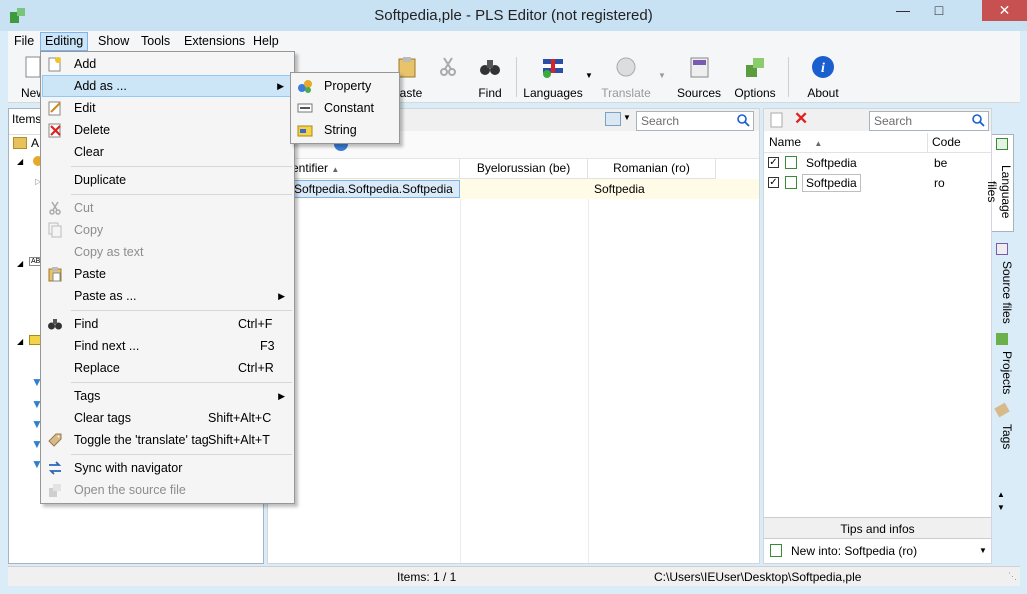 The height and width of the screenshot is (594, 1027). What do you see at coordinates (1002, 144) in the screenshot?
I see `language-files-icon` at bounding box center [1002, 144].